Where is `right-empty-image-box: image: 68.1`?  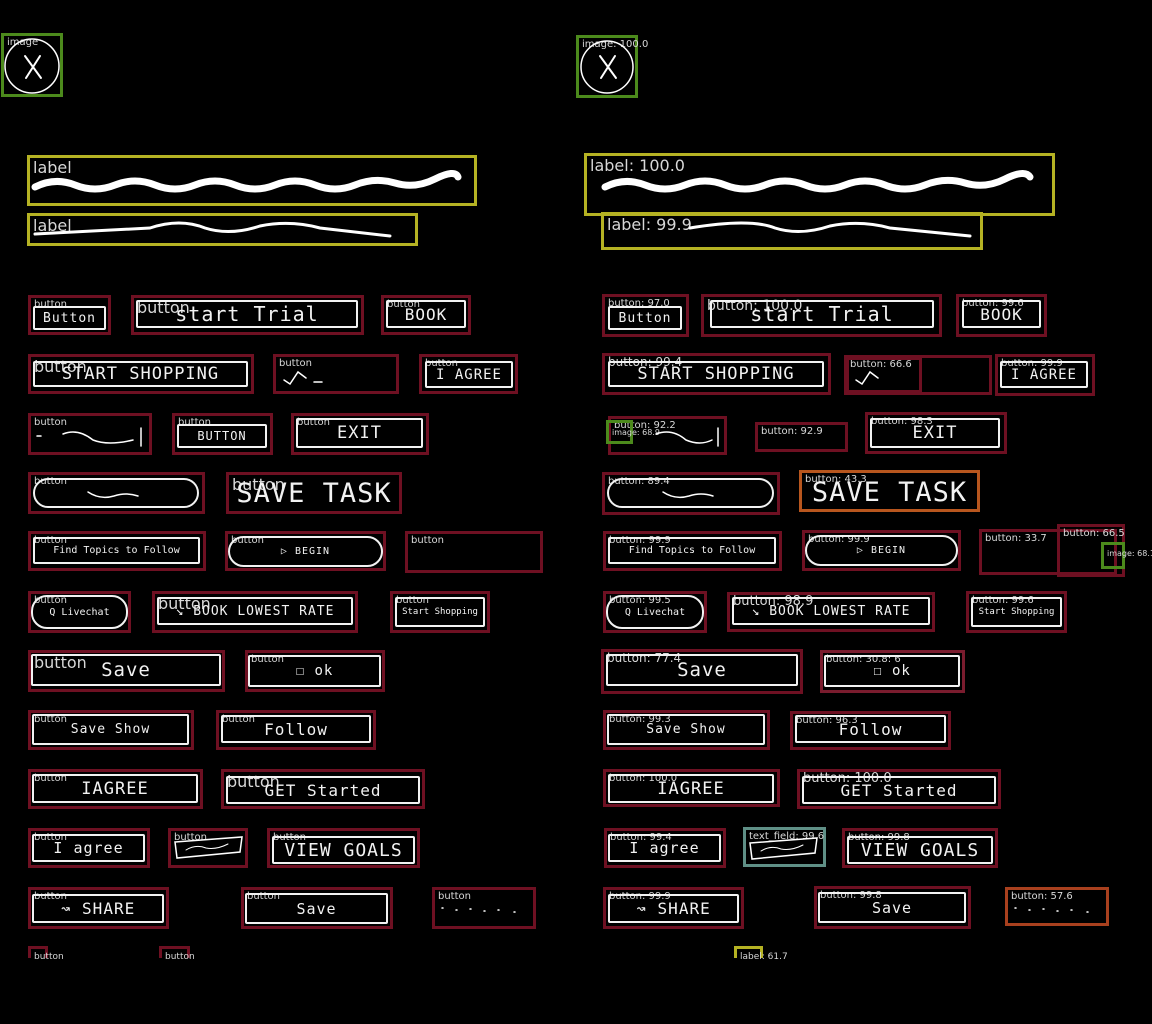
right-empty-image-box: image: 68.1 is located at coordinates (1126, 555).